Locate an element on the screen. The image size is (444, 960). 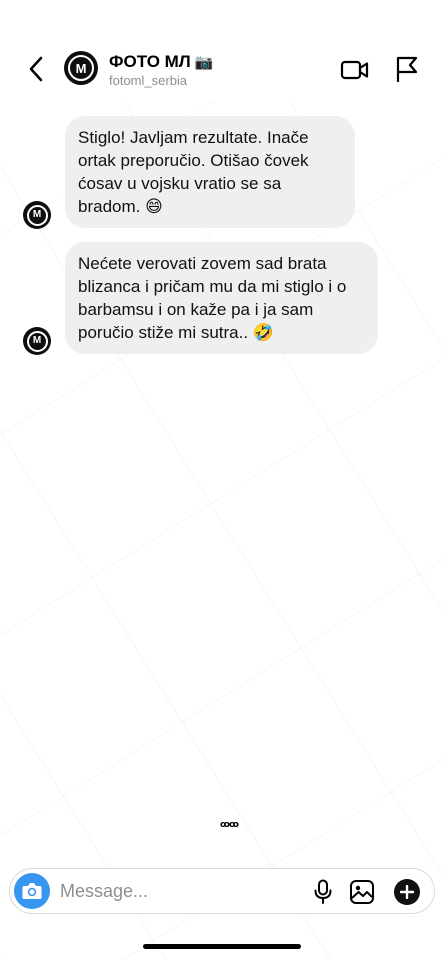
message-input is located at coordinates (180, 891).